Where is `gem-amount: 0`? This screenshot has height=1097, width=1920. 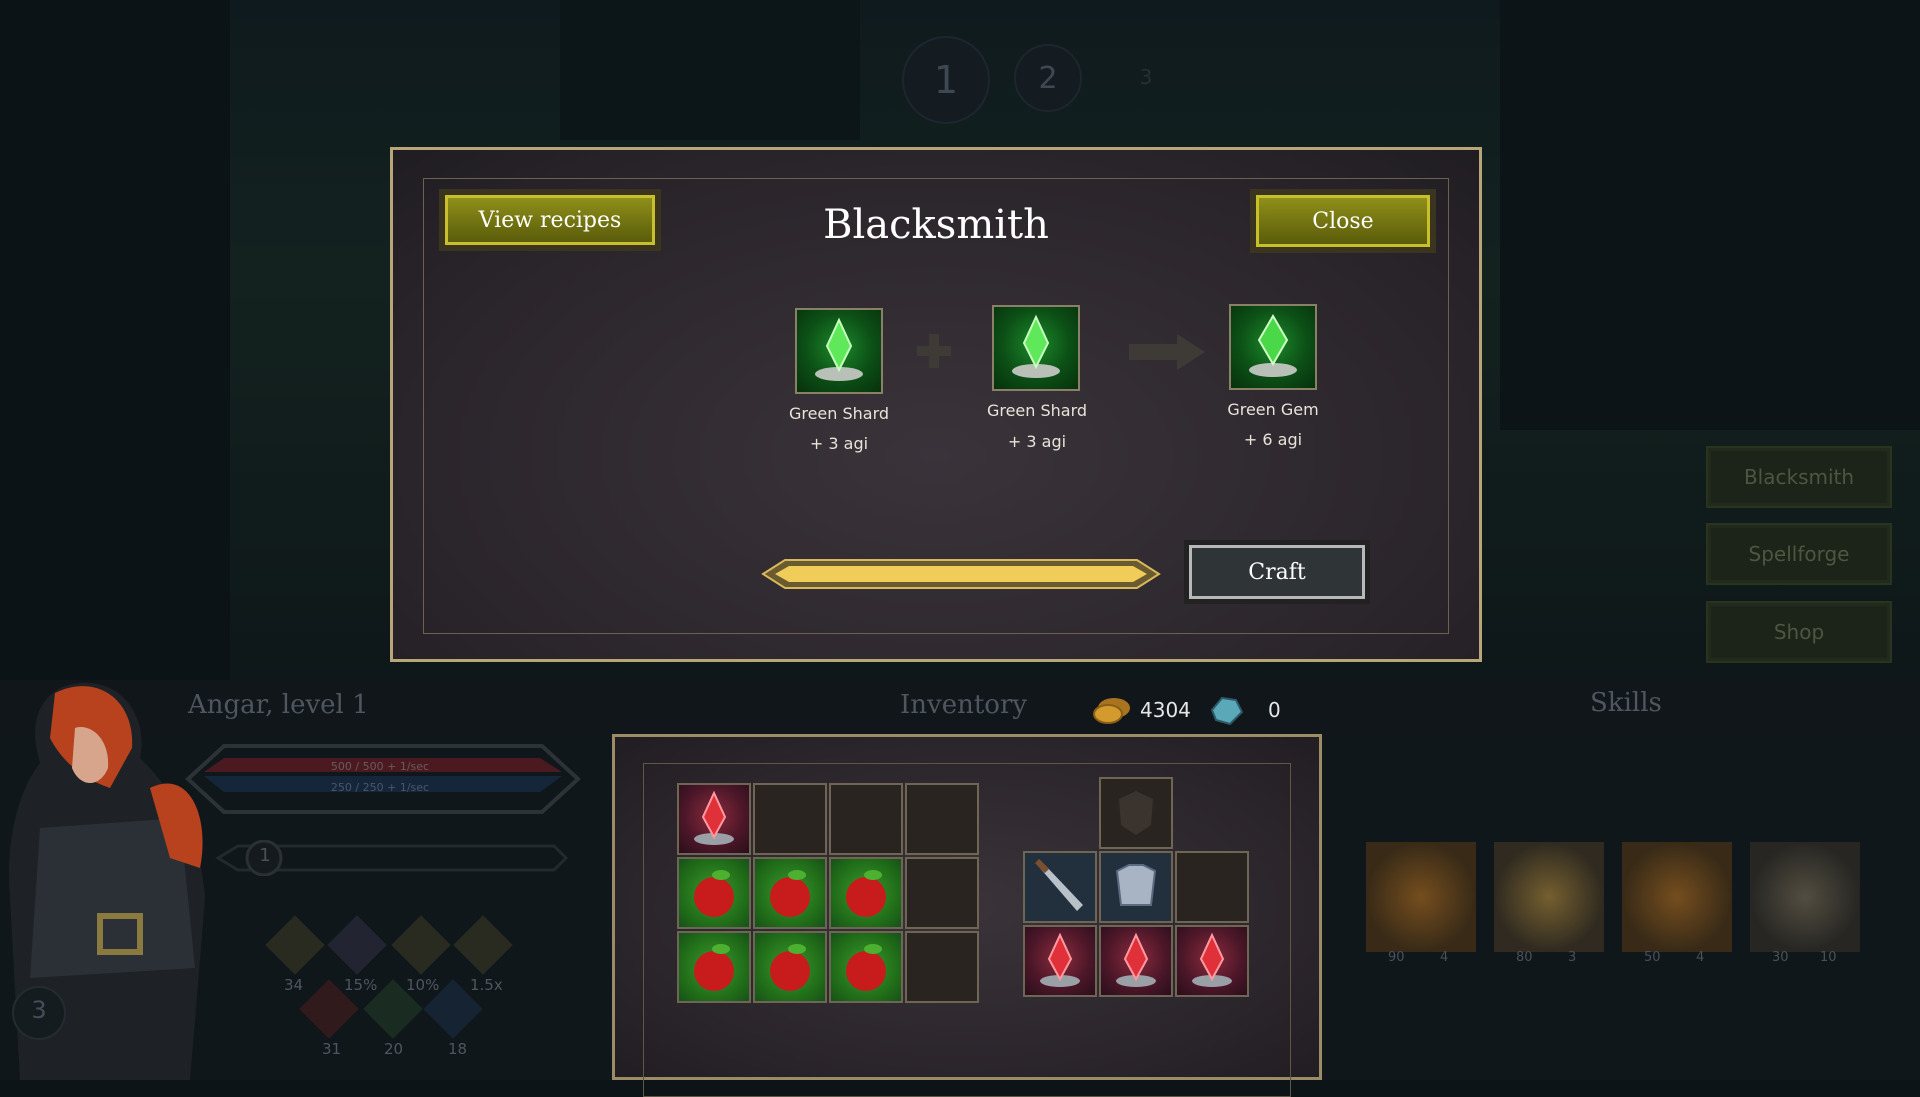
gem-amount: 0 is located at coordinates (1274, 710).